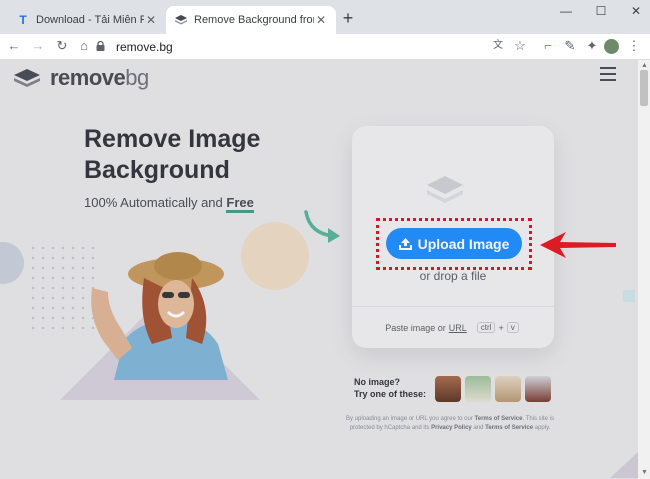 The height and width of the screenshot is (479, 650). What do you see at coordinates (501, 327) in the screenshot?
I see `kbd-plus: +` at bounding box center [501, 327].